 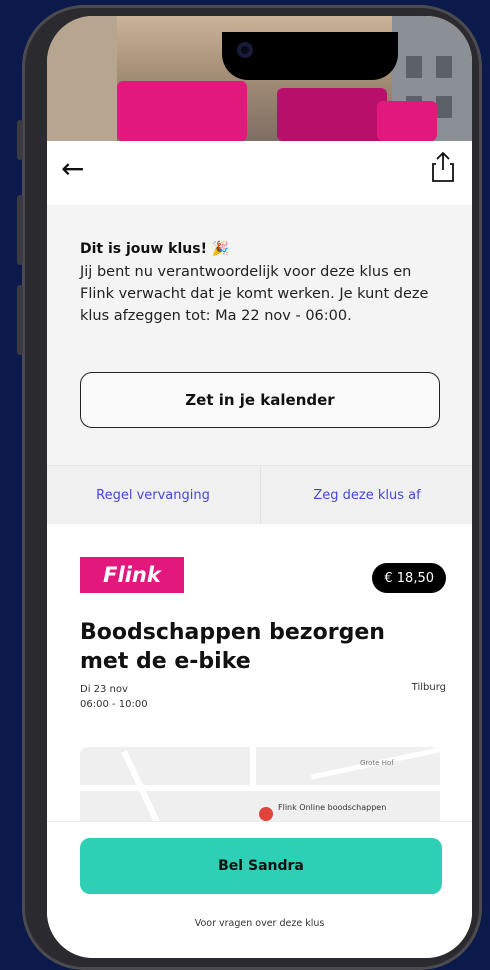 I want to click on top-bar: ←, so click(x=259, y=173).